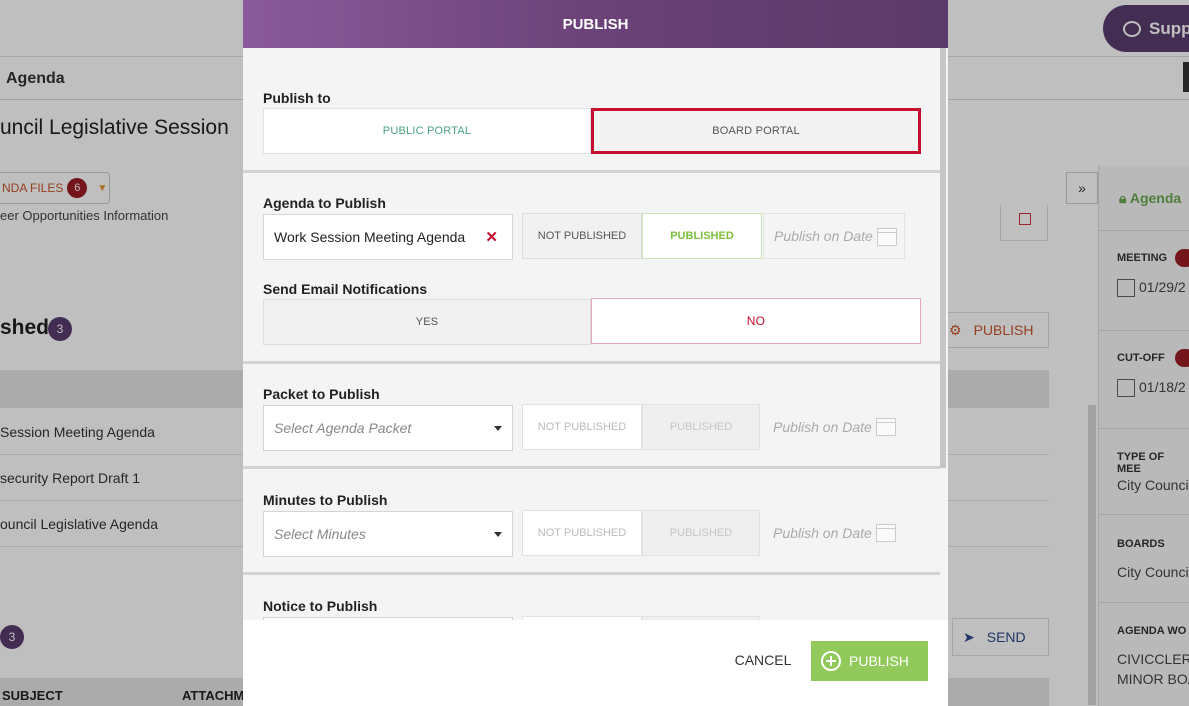 This screenshot has width=1189, height=706. Describe the element at coordinates (343, 428) in the screenshot. I see `packet-select-placeholder: Select Agenda Packet` at that location.